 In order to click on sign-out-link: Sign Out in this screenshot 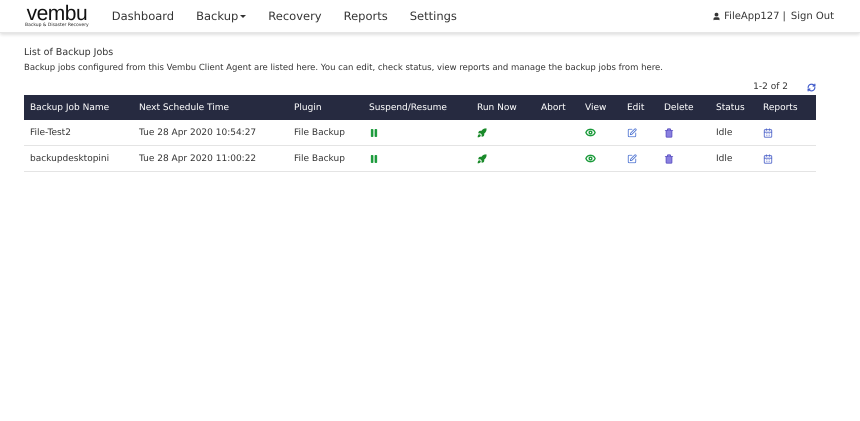, I will do `click(812, 16)`.